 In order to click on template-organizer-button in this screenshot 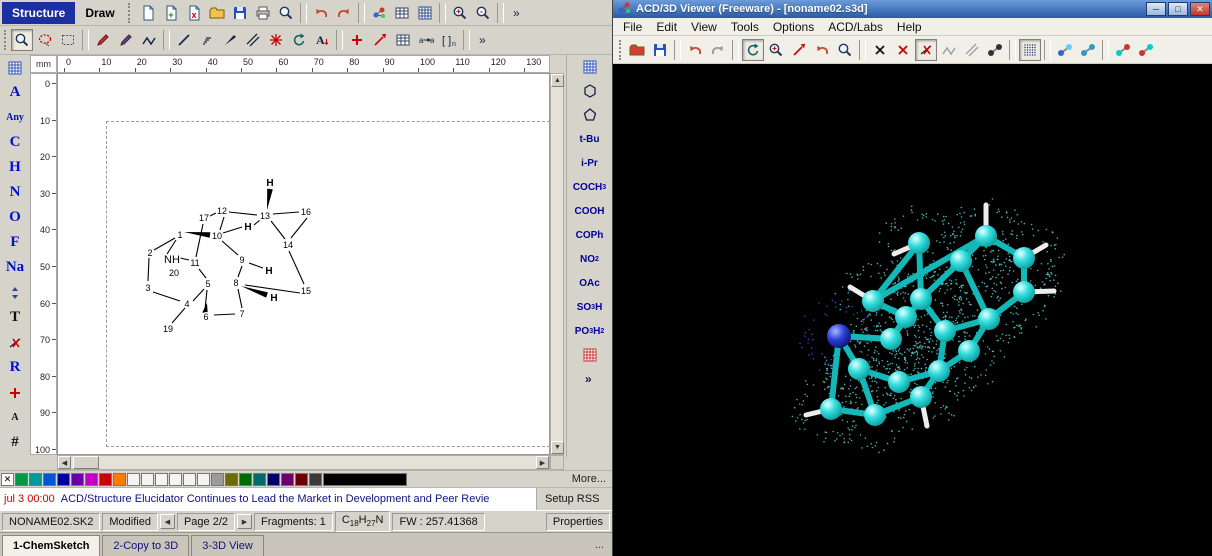, I will do `click(402, 13)`.